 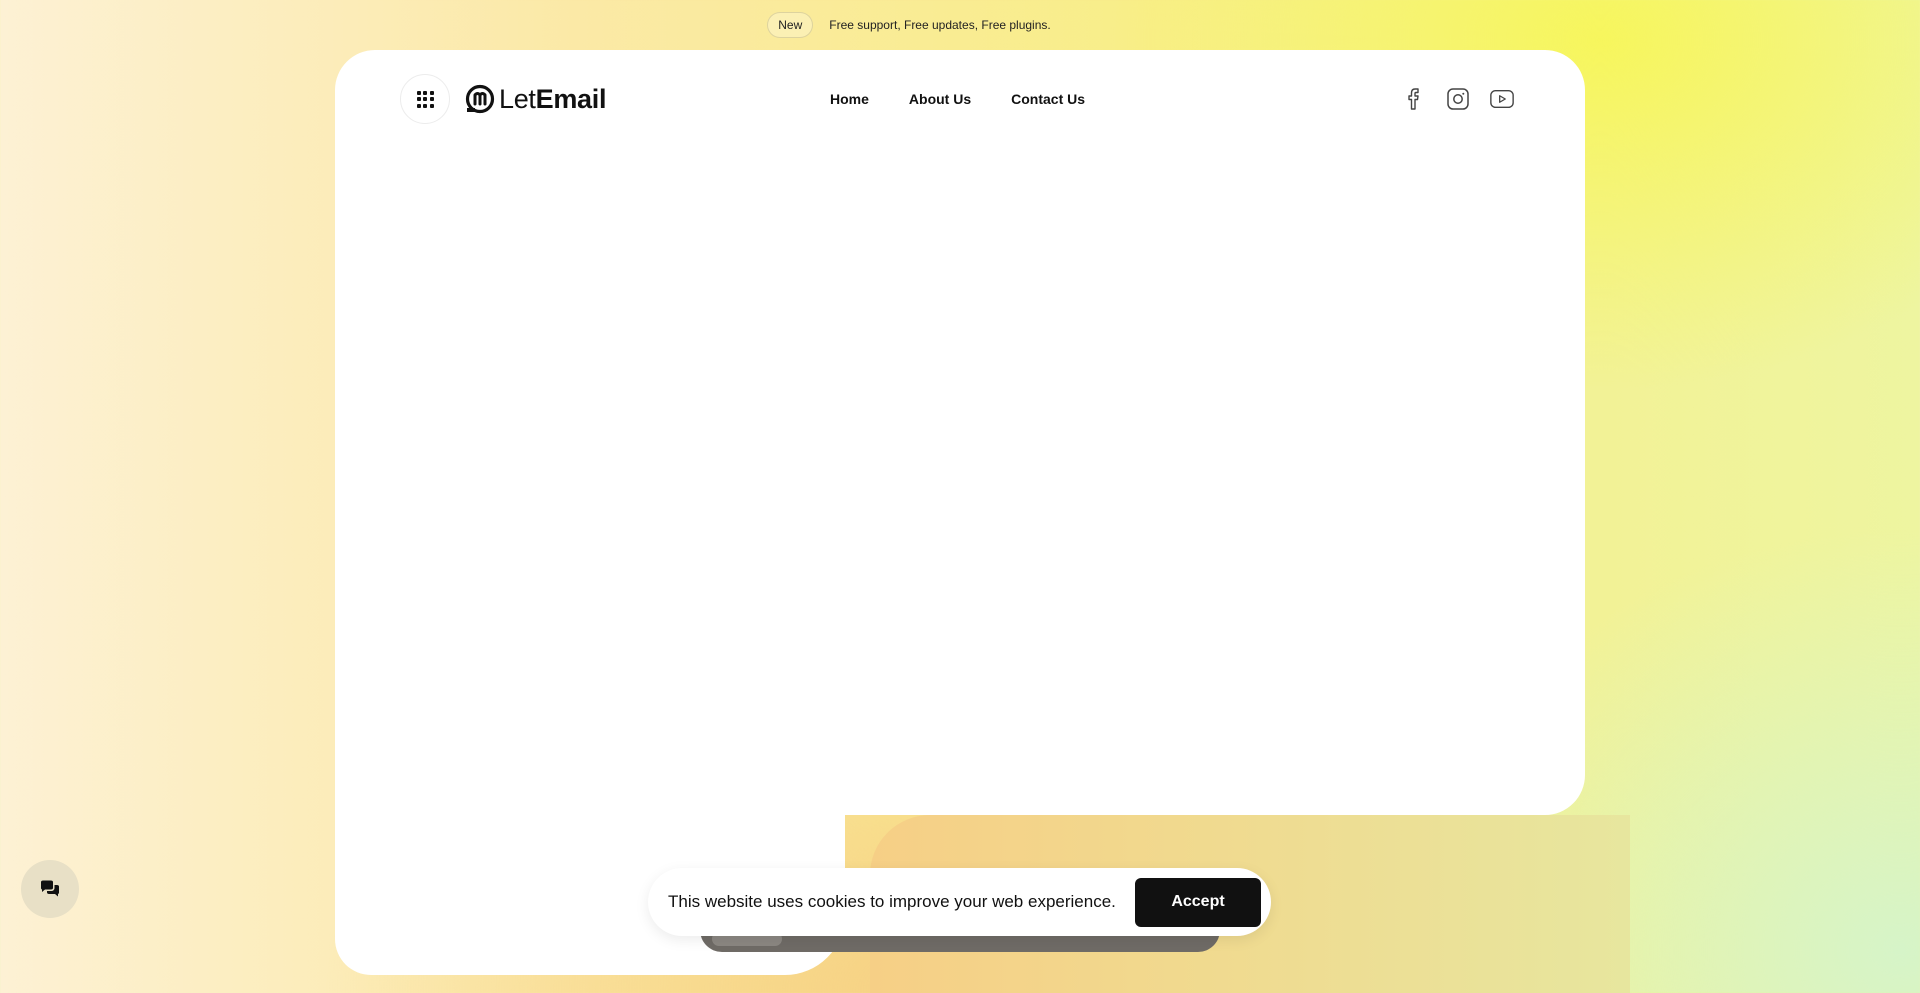 What do you see at coordinates (940, 99) in the screenshot?
I see `nav-about-us: About Us` at bounding box center [940, 99].